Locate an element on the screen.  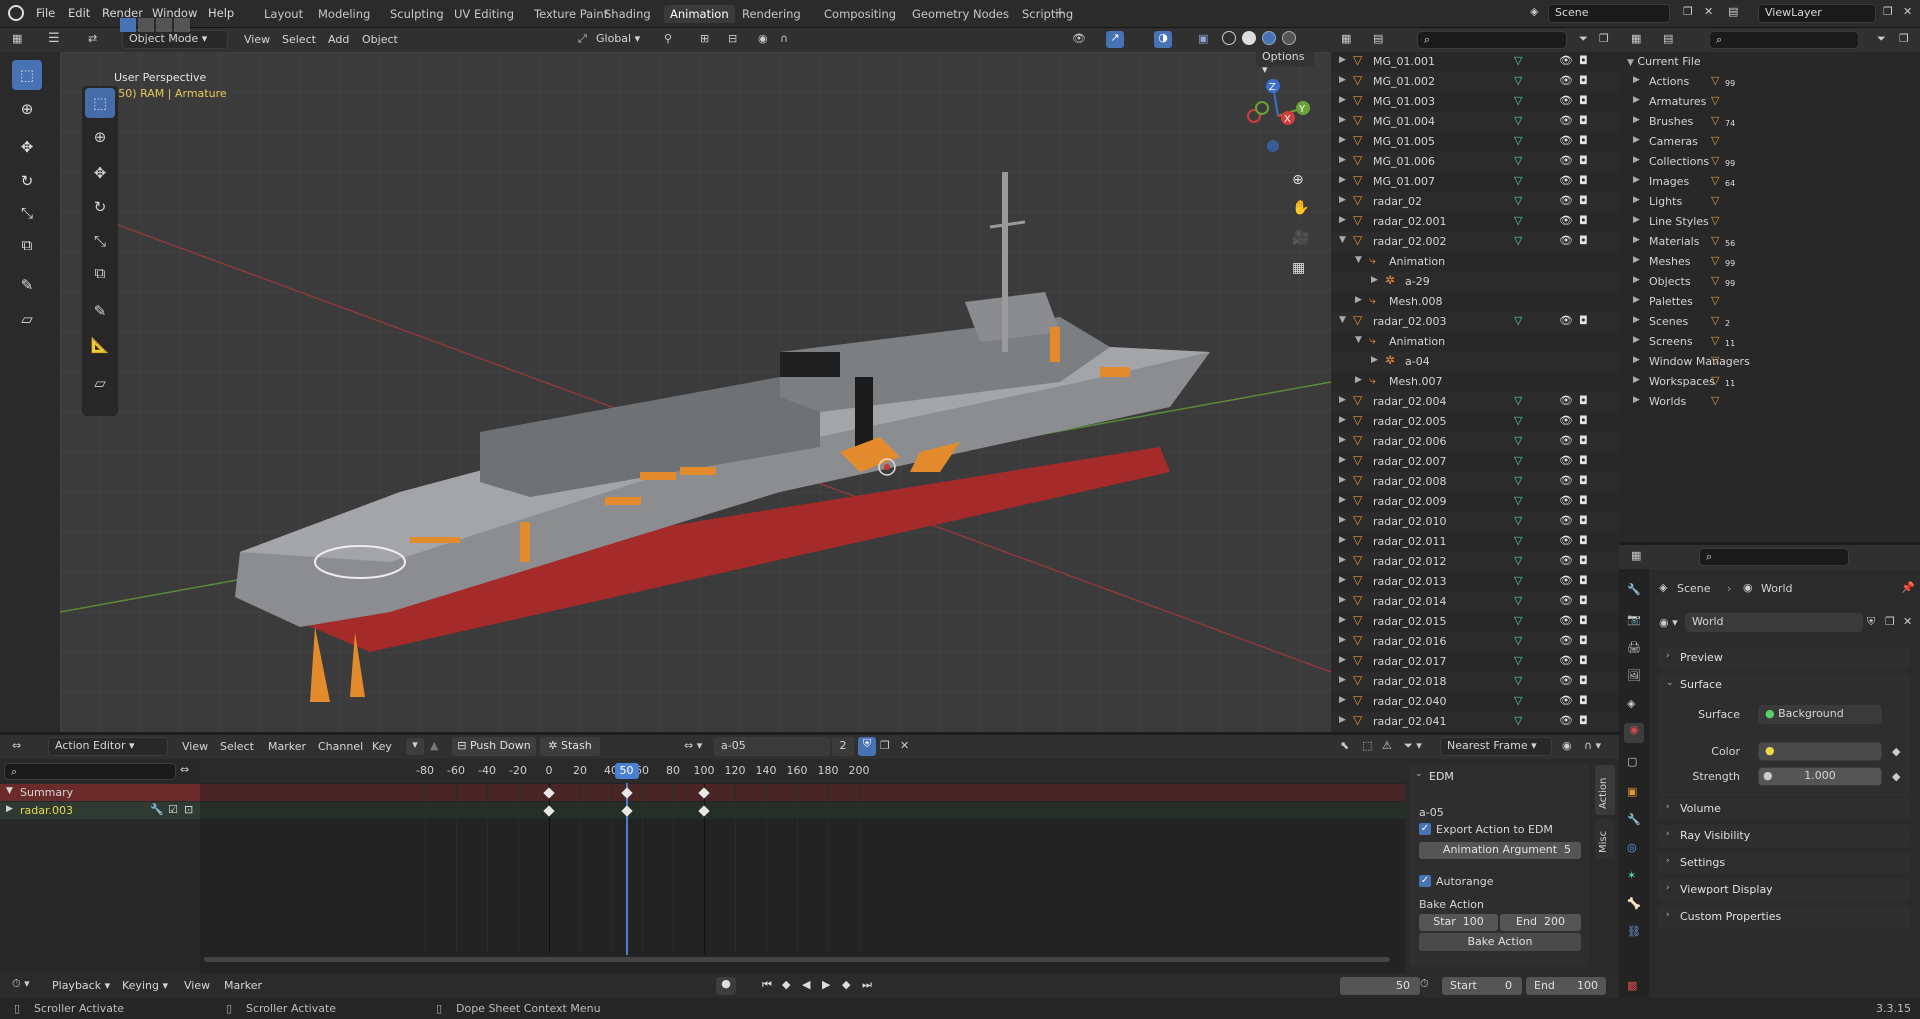
transform-orientation-selector: Global ▾ is located at coordinates (631, 38).